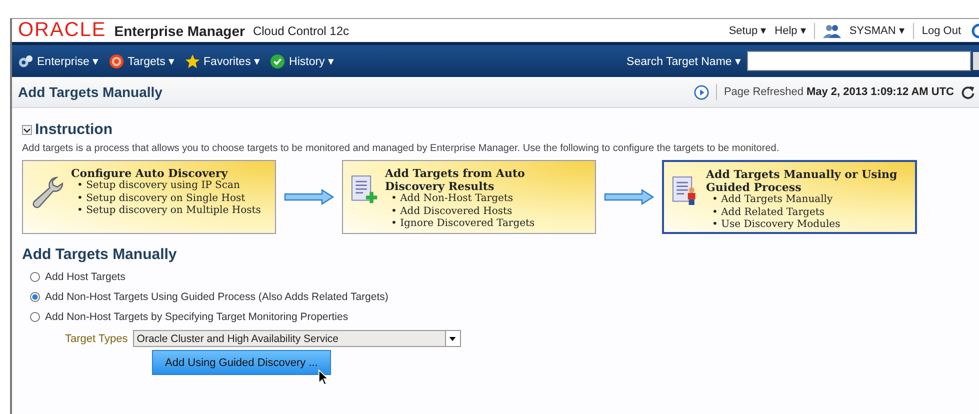 The height and width of the screenshot is (414, 979). Describe the element at coordinates (452, 199) in the screenshot. I see `step-bullet: • Add Non-Host Targets` at that location.